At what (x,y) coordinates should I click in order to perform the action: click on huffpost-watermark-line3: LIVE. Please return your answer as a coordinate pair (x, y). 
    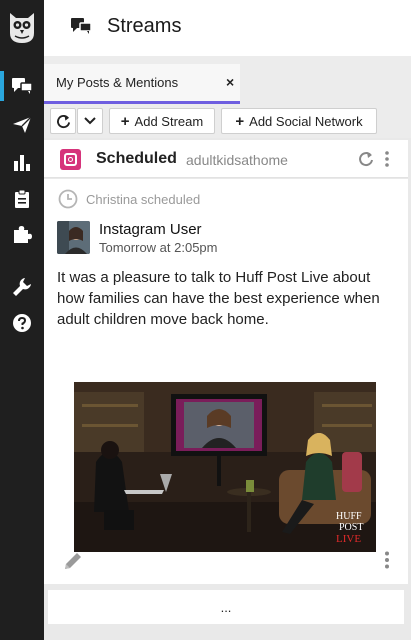
    Looking at the image, I should click on (348, 539).